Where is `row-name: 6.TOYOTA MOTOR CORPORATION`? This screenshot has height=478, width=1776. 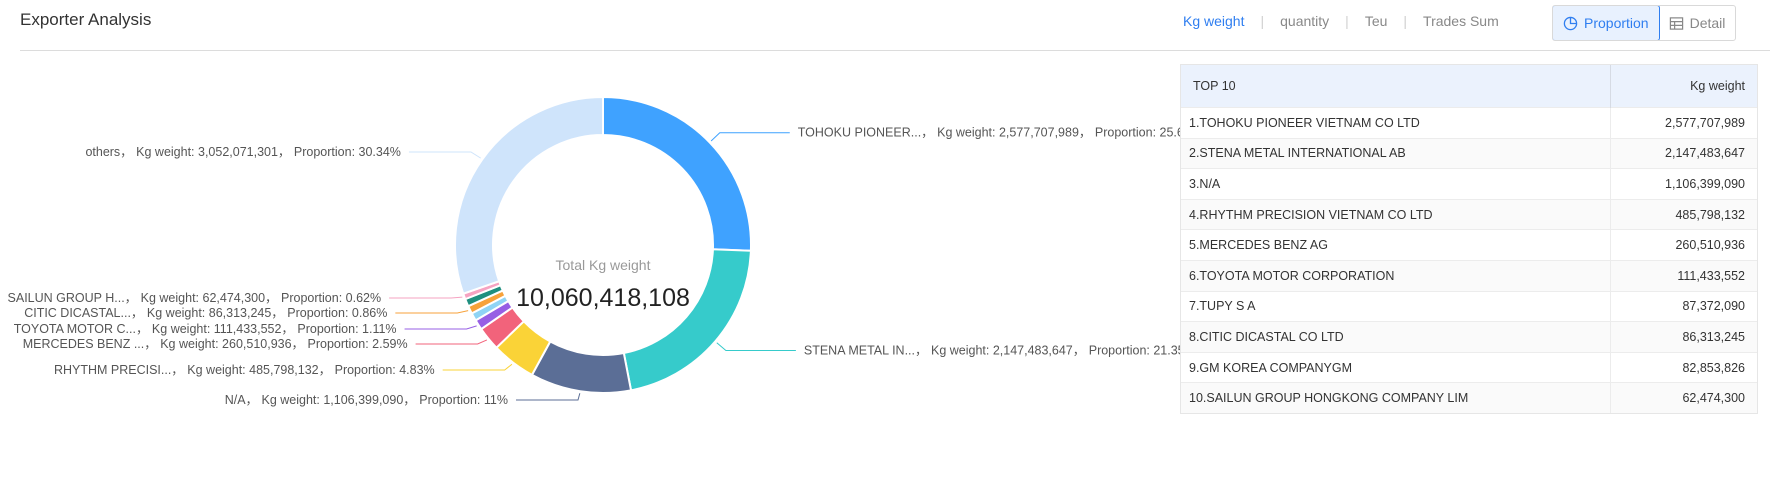
row-name: 6.TOYOTA MOTOR CORPORATION is located at coordinates (1396, 275).